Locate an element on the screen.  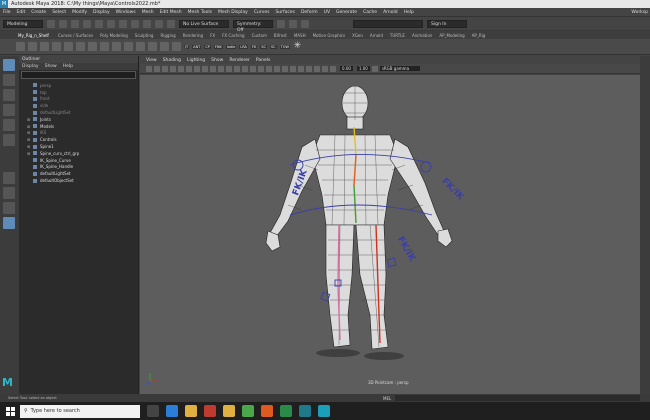
shelf-tab-bifrost: Bifrost is located at coordinates (280, 35).